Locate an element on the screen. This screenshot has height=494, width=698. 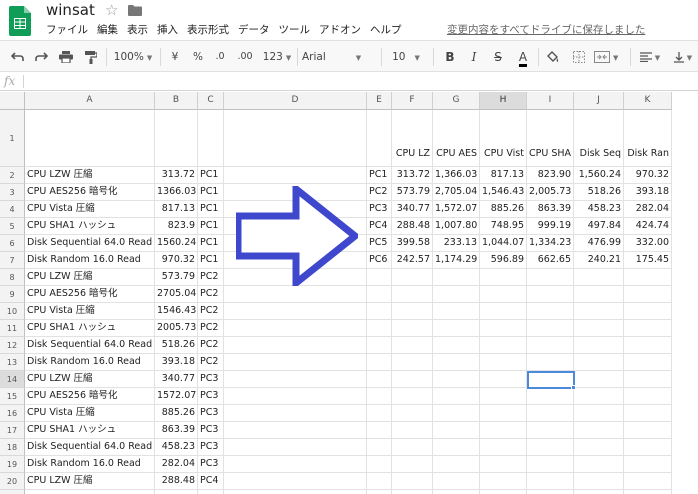
column-header-e: E is located at coordinates (379, 101).